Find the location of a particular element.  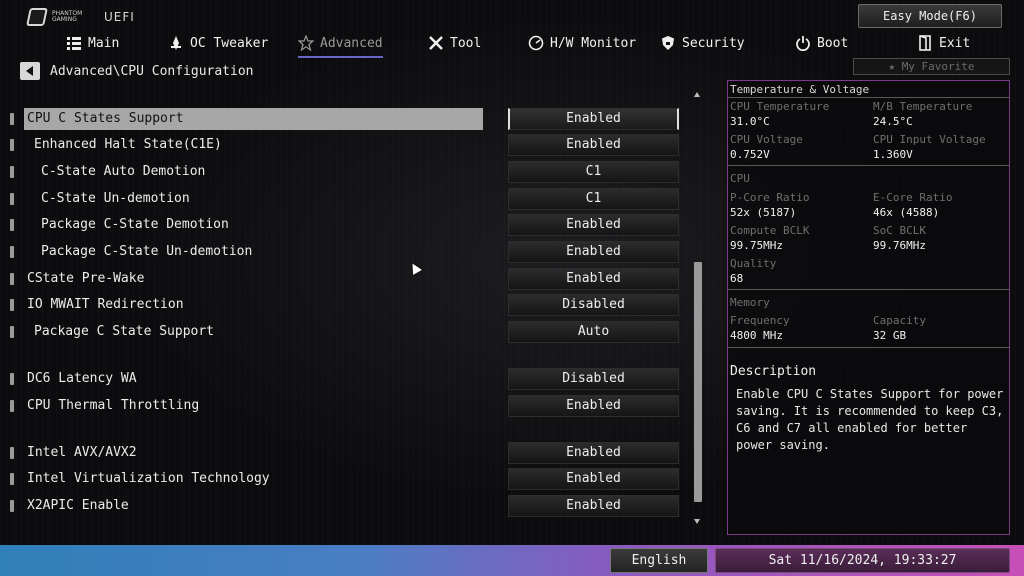

setting-label: Intel Virtualization Technology is located at coordinates (148, 478).